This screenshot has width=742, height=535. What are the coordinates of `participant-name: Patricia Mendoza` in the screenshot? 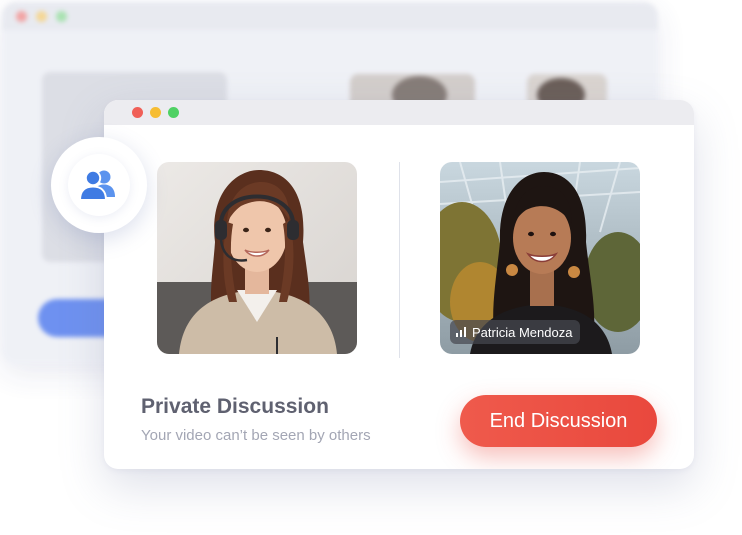 It's located at (522, 332).